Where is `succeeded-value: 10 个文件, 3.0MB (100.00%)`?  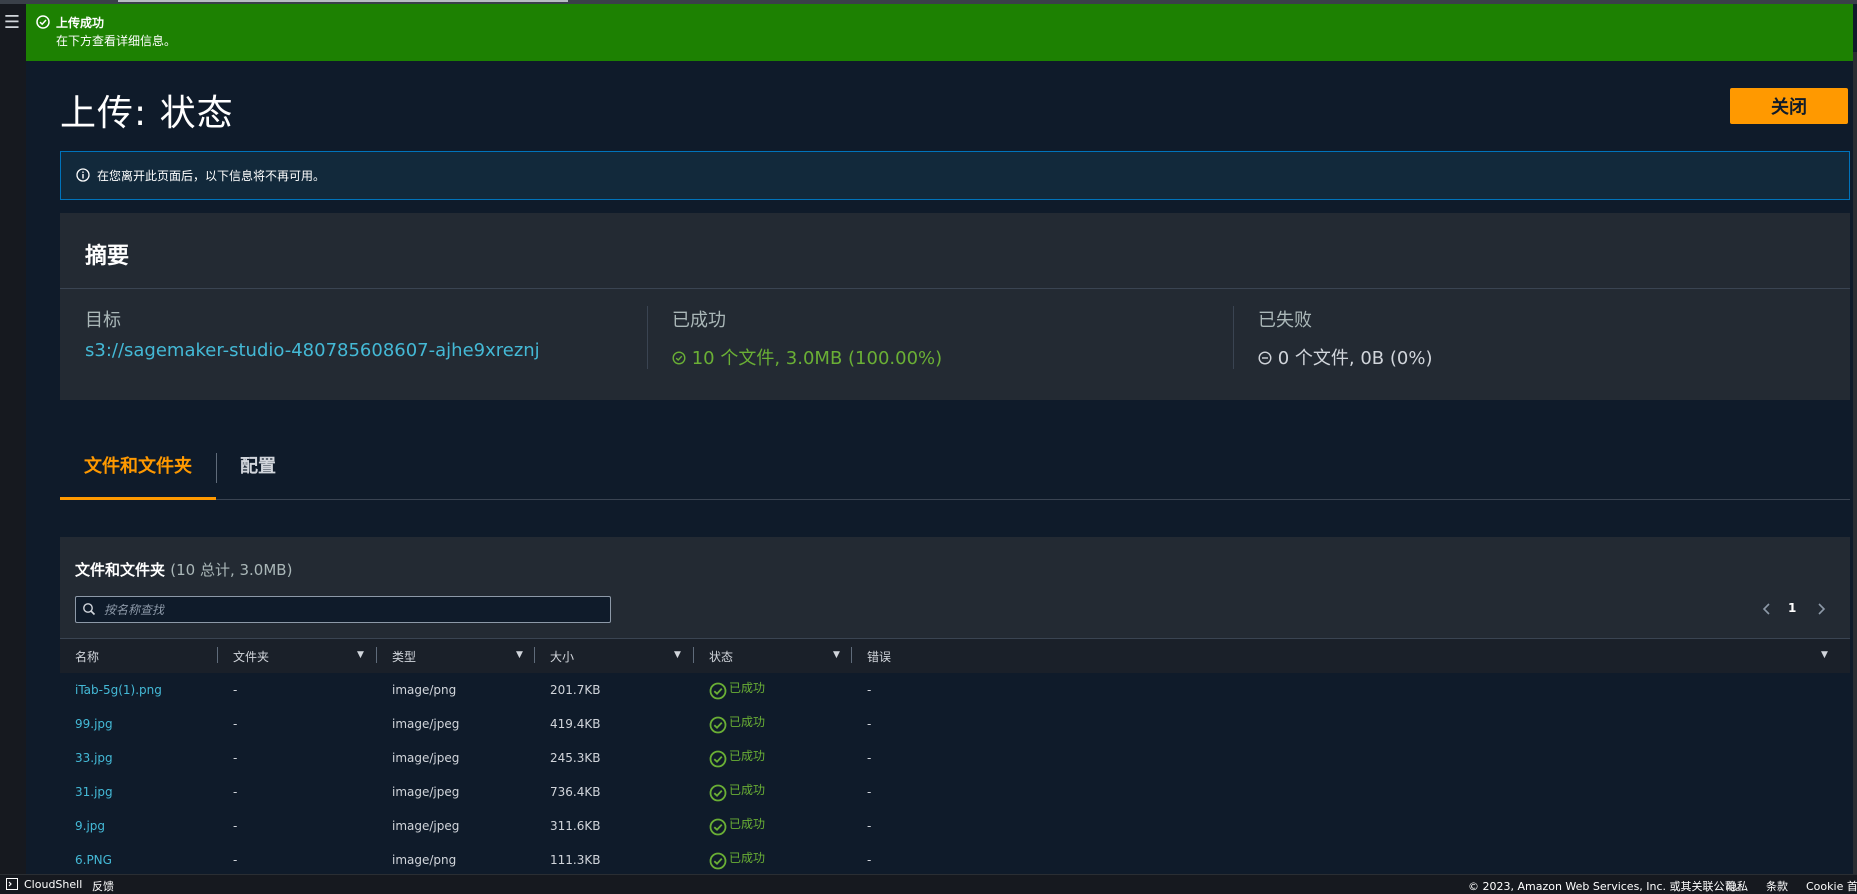
succeeded-value: 10 个文件, 3.0MB (100.00%) is located at coordinates (807, 357).